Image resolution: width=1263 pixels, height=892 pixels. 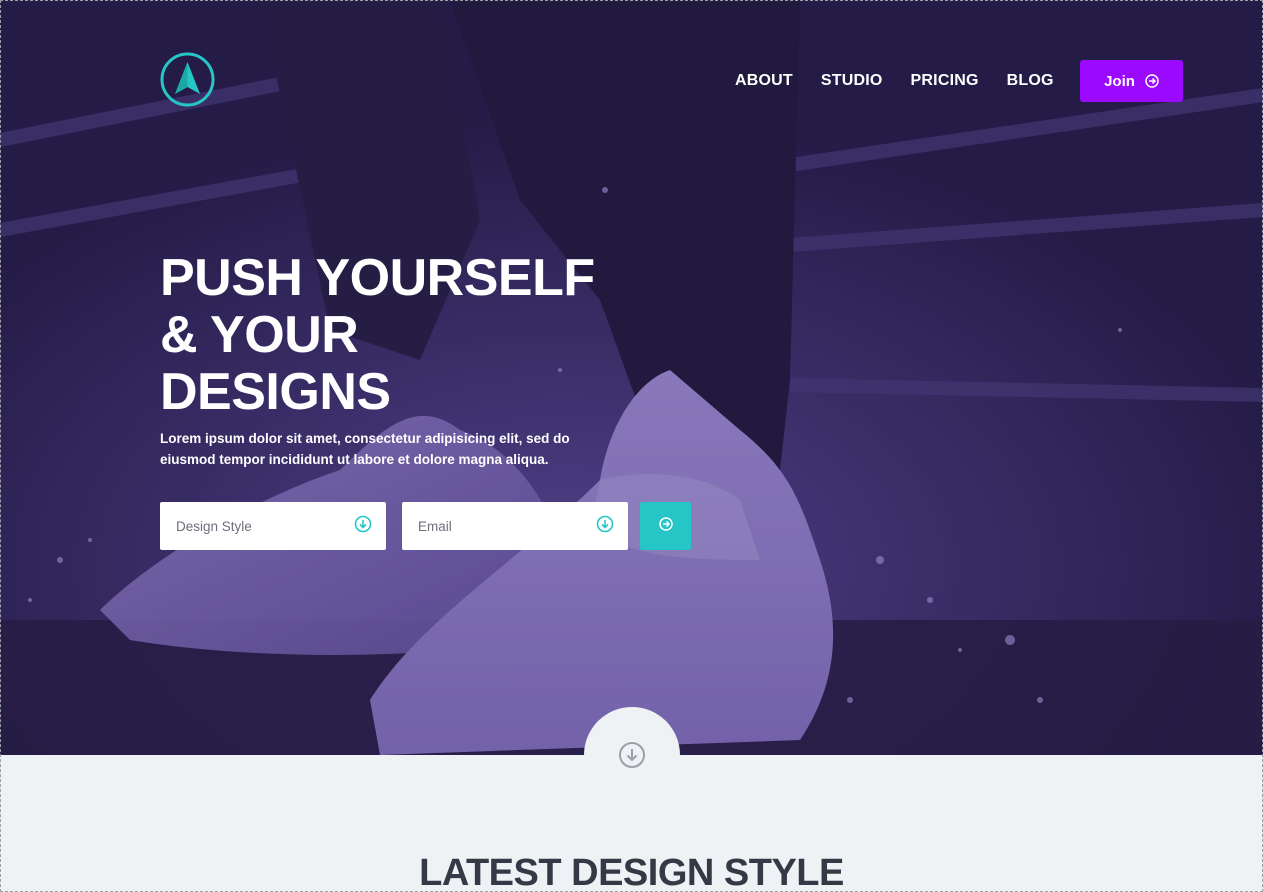 I want to click on email-field: Email, so click(x=515, y=526).